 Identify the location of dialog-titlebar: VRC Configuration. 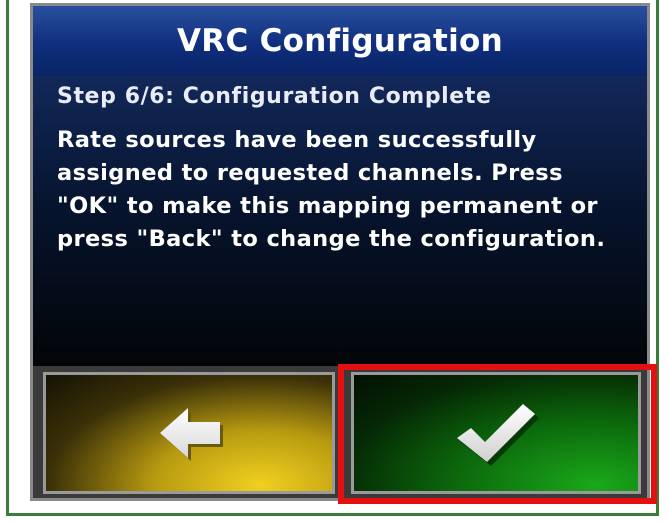
(340, 41).